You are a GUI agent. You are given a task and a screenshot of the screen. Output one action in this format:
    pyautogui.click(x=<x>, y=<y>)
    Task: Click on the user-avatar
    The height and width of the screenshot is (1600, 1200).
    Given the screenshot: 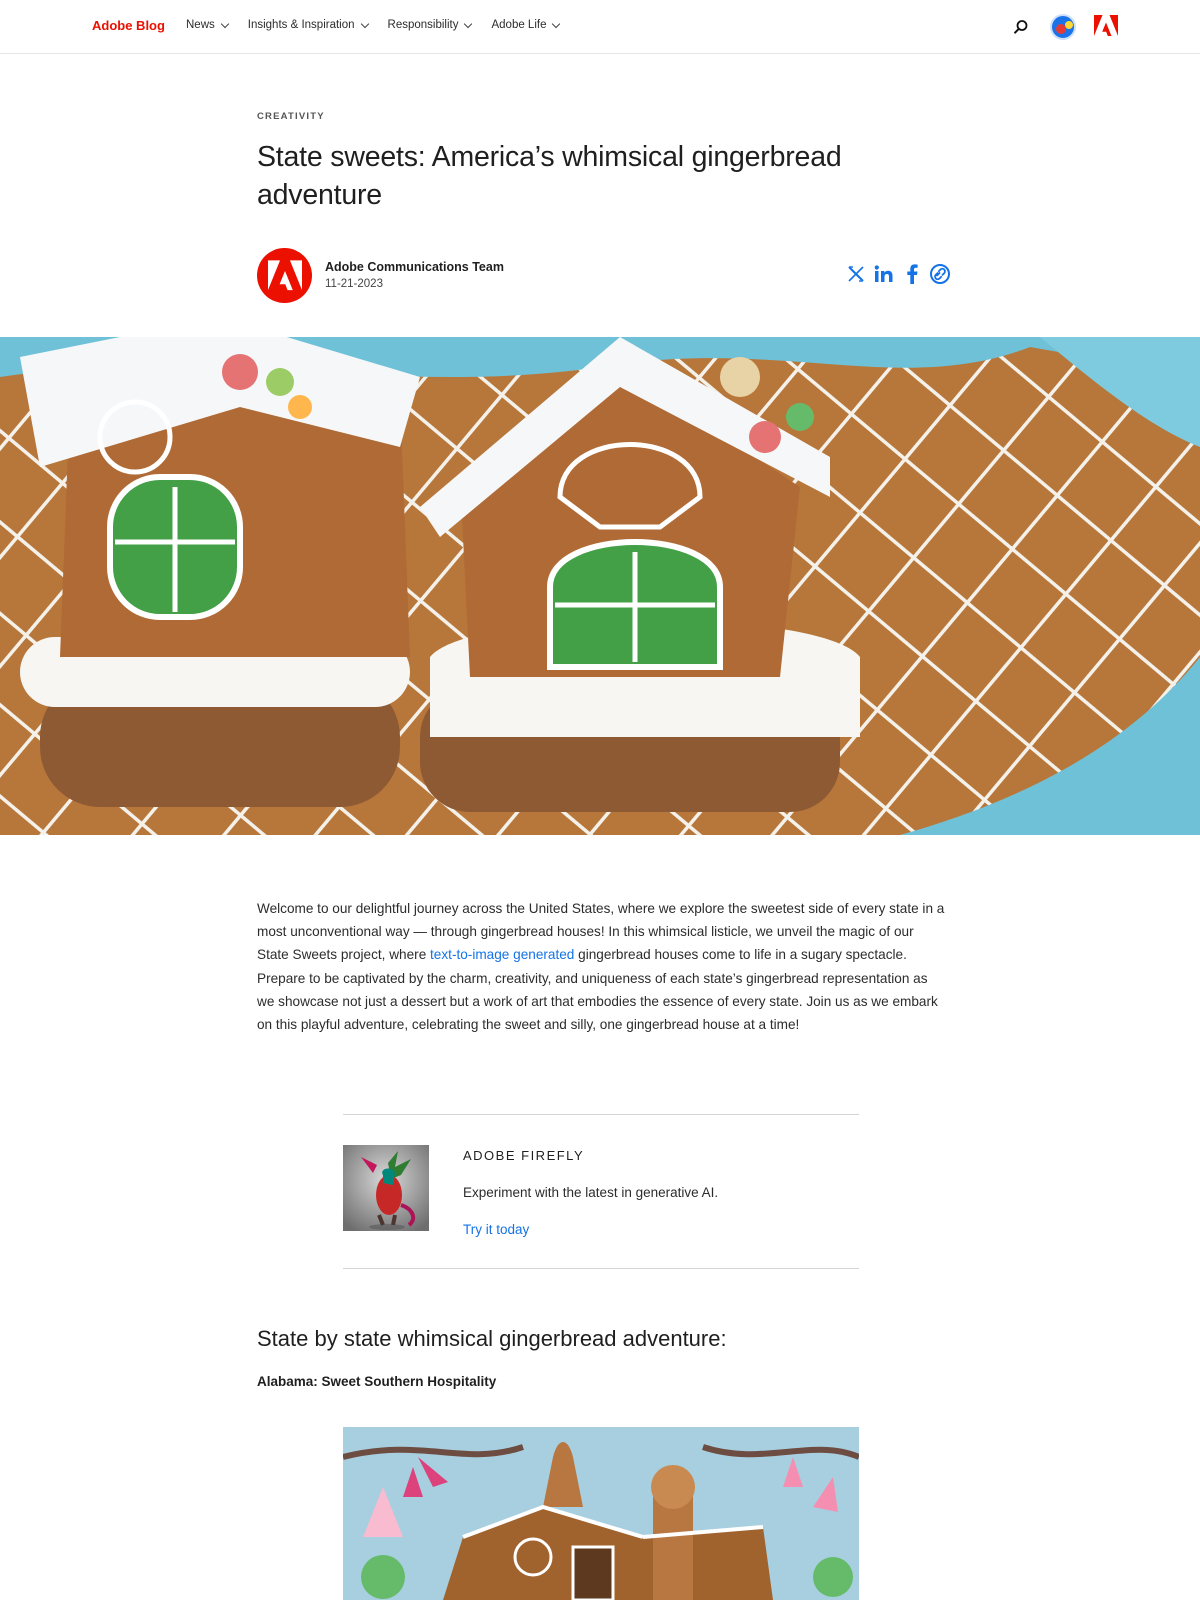 What is the action you would take?
    pyautogui.click(x=1063, y=27)
    